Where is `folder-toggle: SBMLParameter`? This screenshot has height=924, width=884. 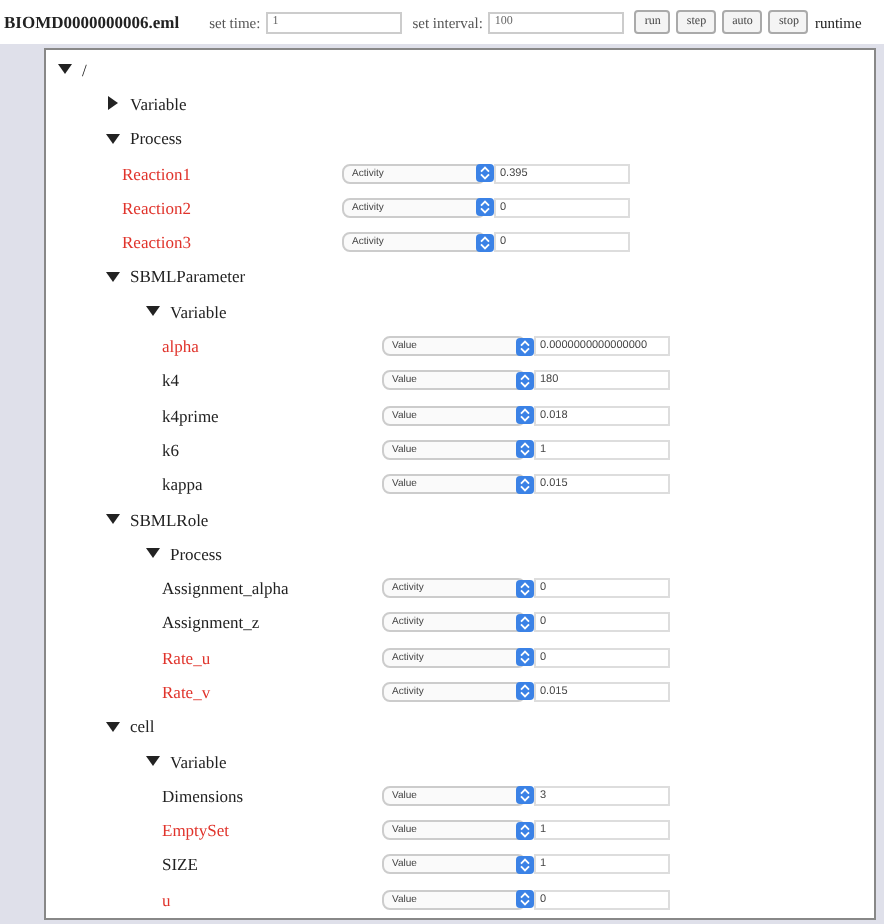
folder-toggle: SBMLParameter is located at coordinates (176, 276).